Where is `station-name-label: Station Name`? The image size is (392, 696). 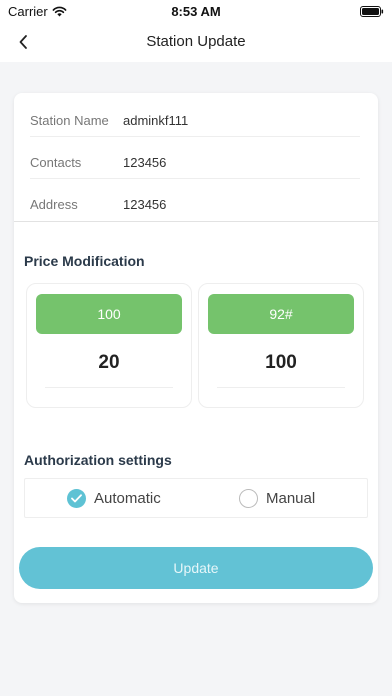 station-name-label: Station Name is located at coordinates (69, 120).